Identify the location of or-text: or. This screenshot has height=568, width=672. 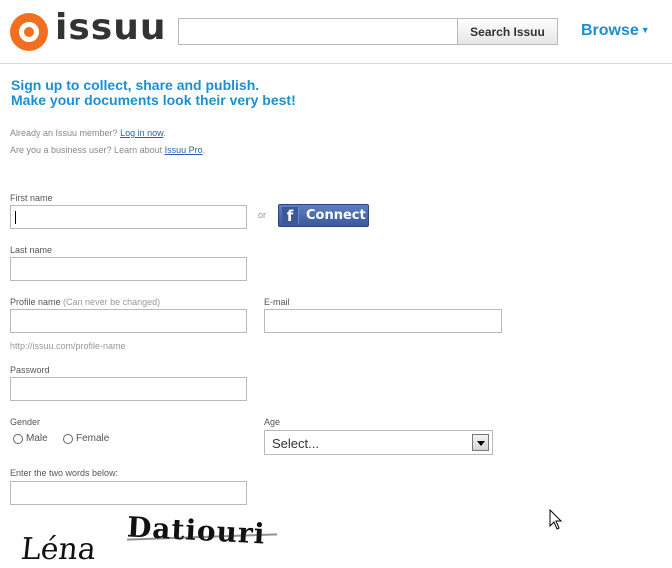
(262, 215).